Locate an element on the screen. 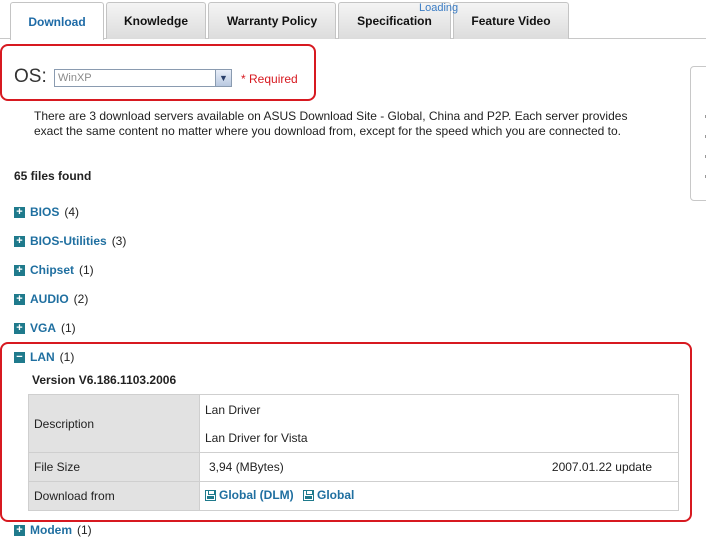  tab-label: Download is located at coordinates (57, 21).